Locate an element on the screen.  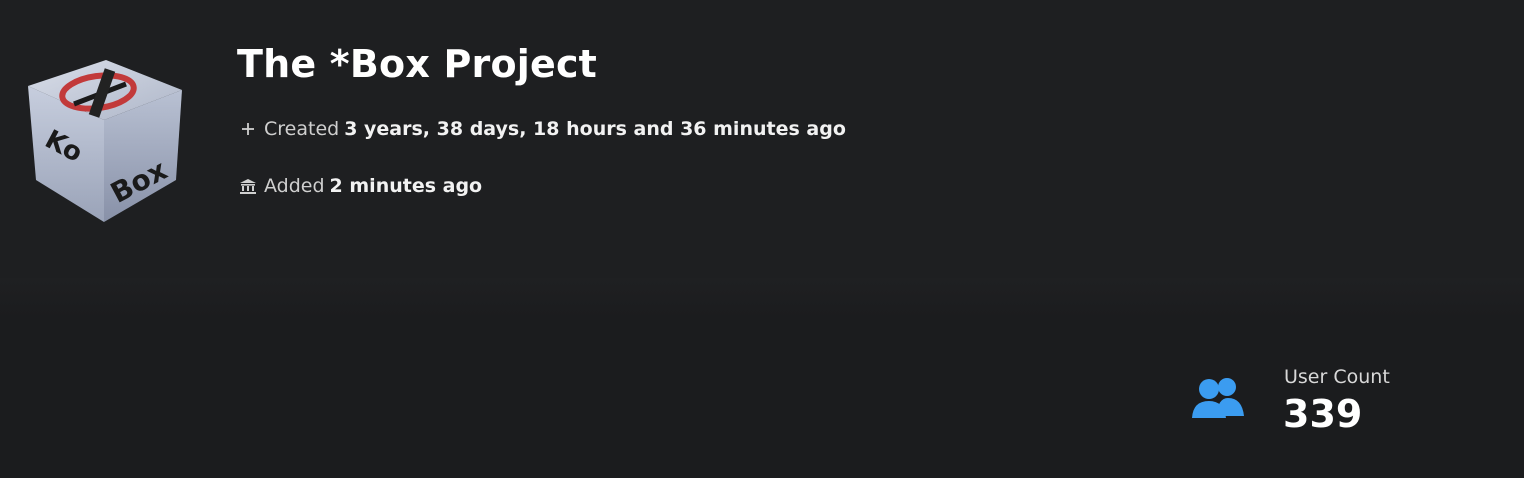
user-count-value: 339 is located at coordinates (1323, 414).